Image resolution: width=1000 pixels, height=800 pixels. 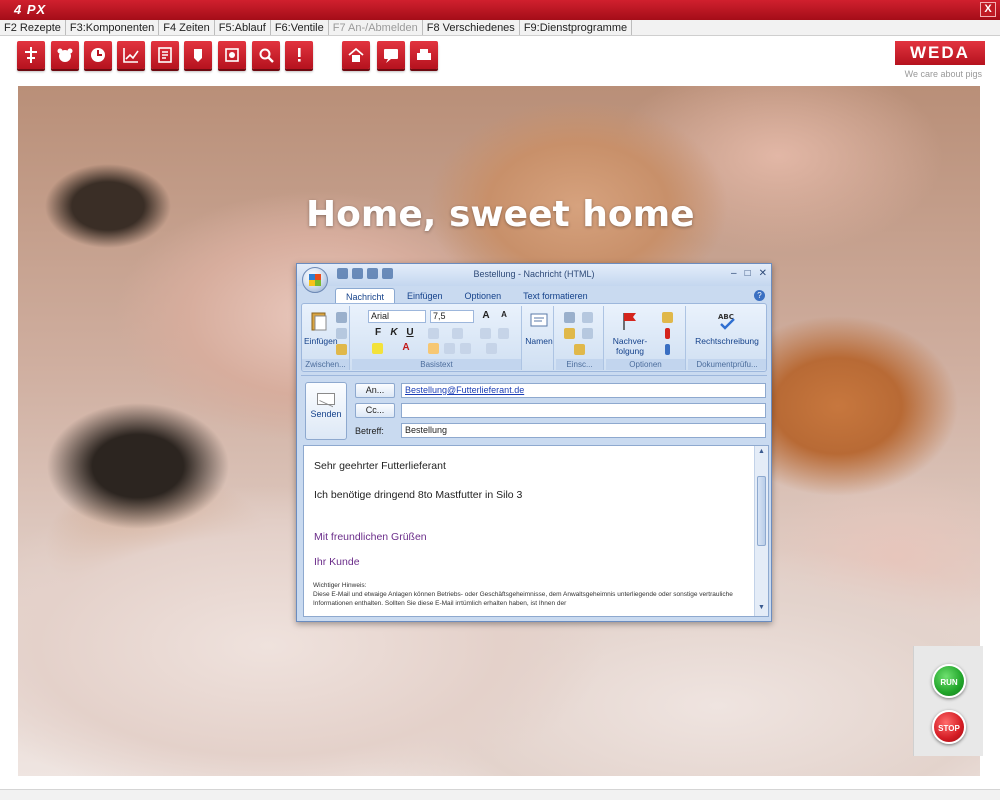 I want to click on spelling-label: Rechtschreibung, so click(x=727, y=341).